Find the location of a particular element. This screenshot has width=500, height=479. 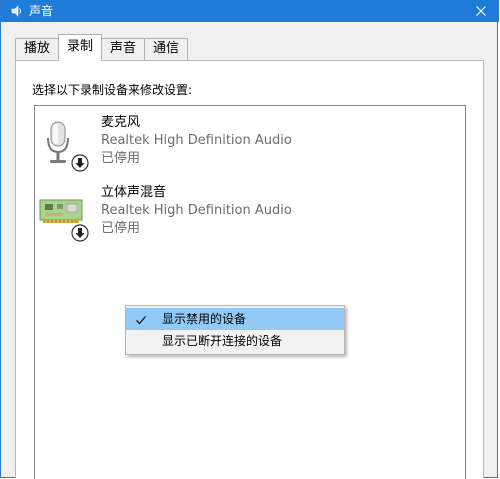

tab-communications: 通信 is located at coordinates (166, 49).